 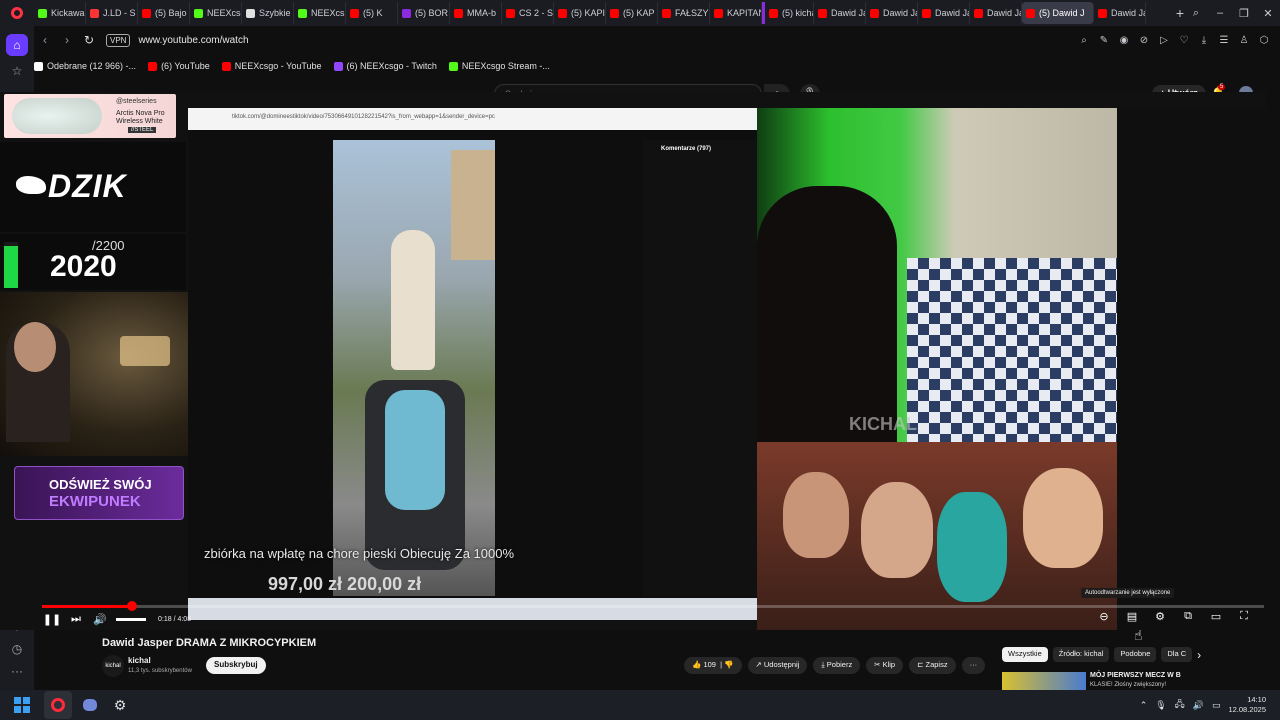 What do you see at coordinates (372, 13) in the screenshot?
I see `browser-tab: (5) K` at bounding box center [372, 13].